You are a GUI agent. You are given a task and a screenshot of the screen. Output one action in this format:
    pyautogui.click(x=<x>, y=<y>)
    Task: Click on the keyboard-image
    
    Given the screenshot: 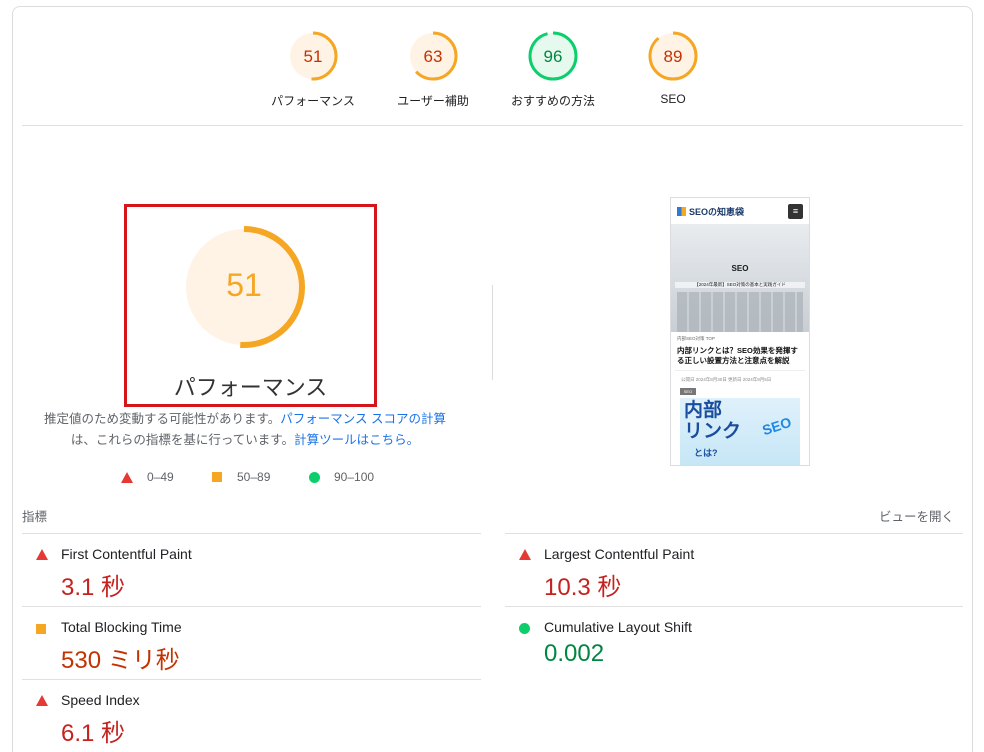 What is the action you would take?
    pyautogui.click(x=740, y=312)
    